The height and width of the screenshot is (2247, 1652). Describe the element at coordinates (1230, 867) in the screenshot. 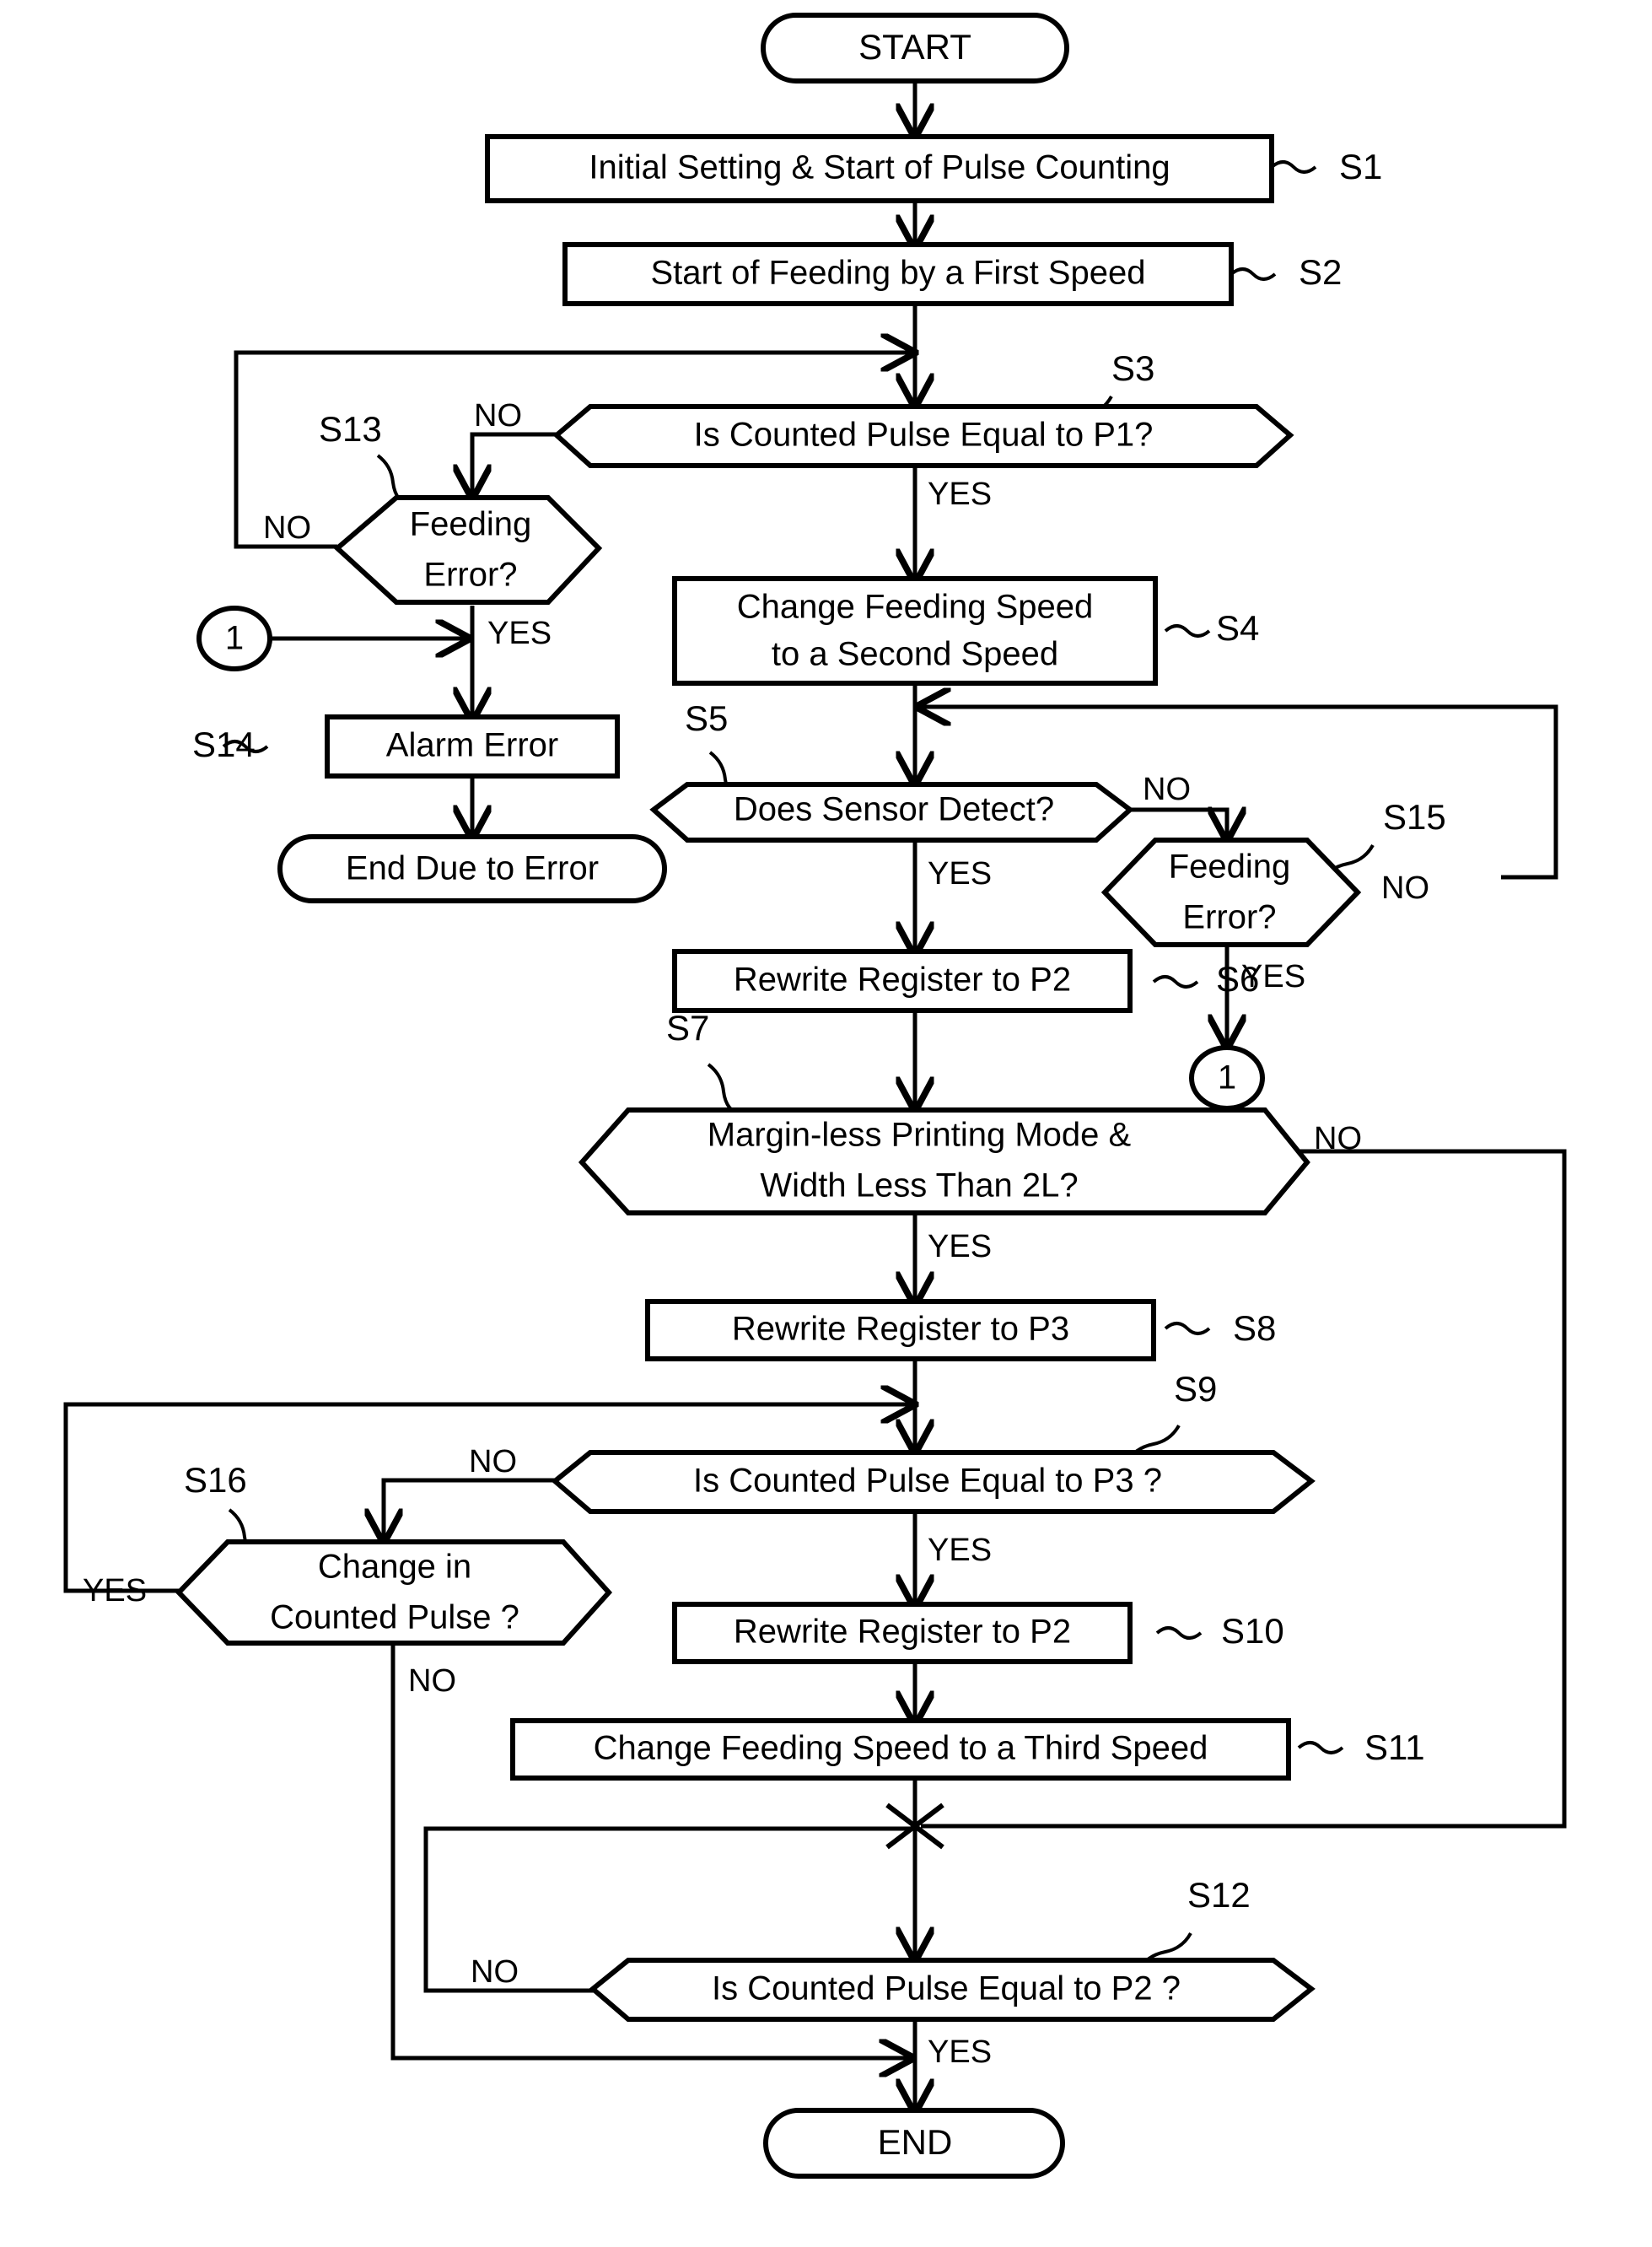

I see `node-s15-label-line1: Feeding` at that location.